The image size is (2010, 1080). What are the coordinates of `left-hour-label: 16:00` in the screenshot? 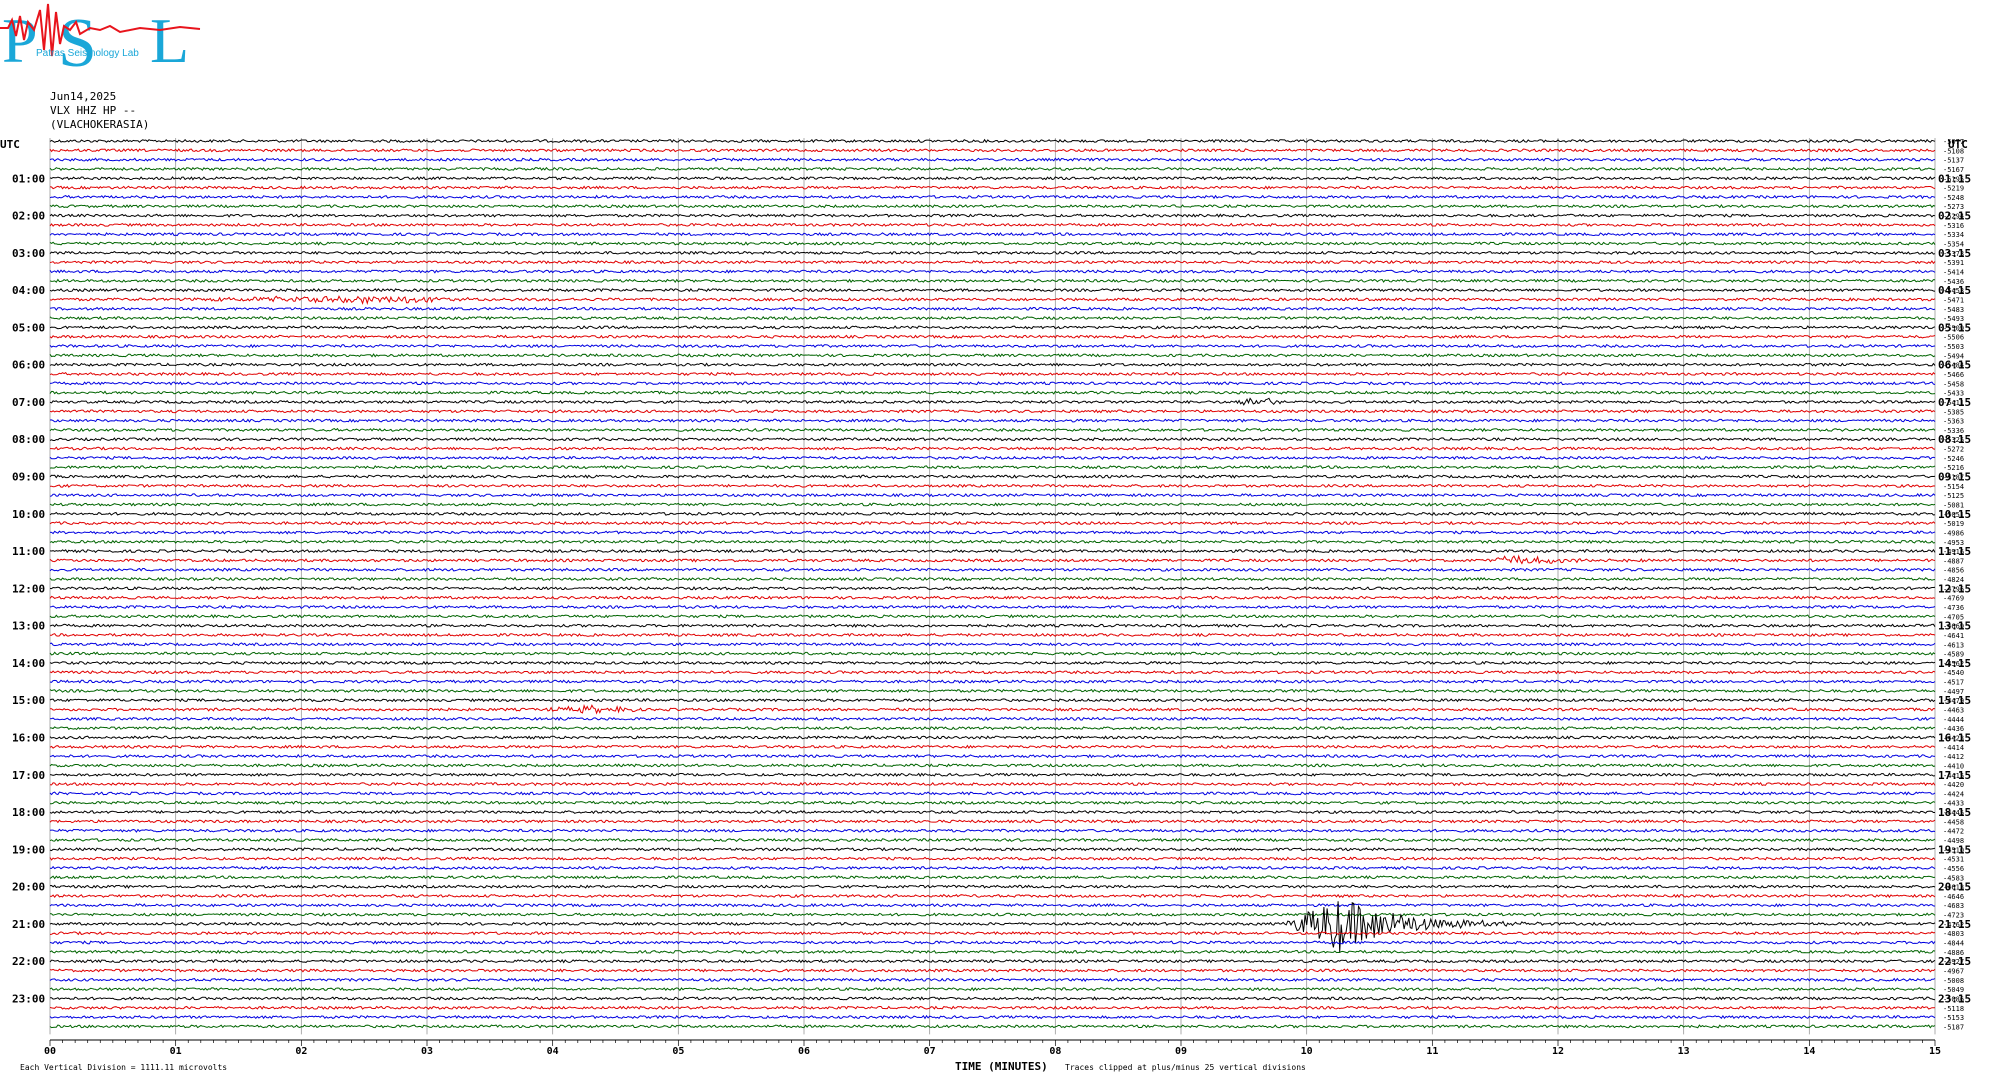 It's located at (28, 737).